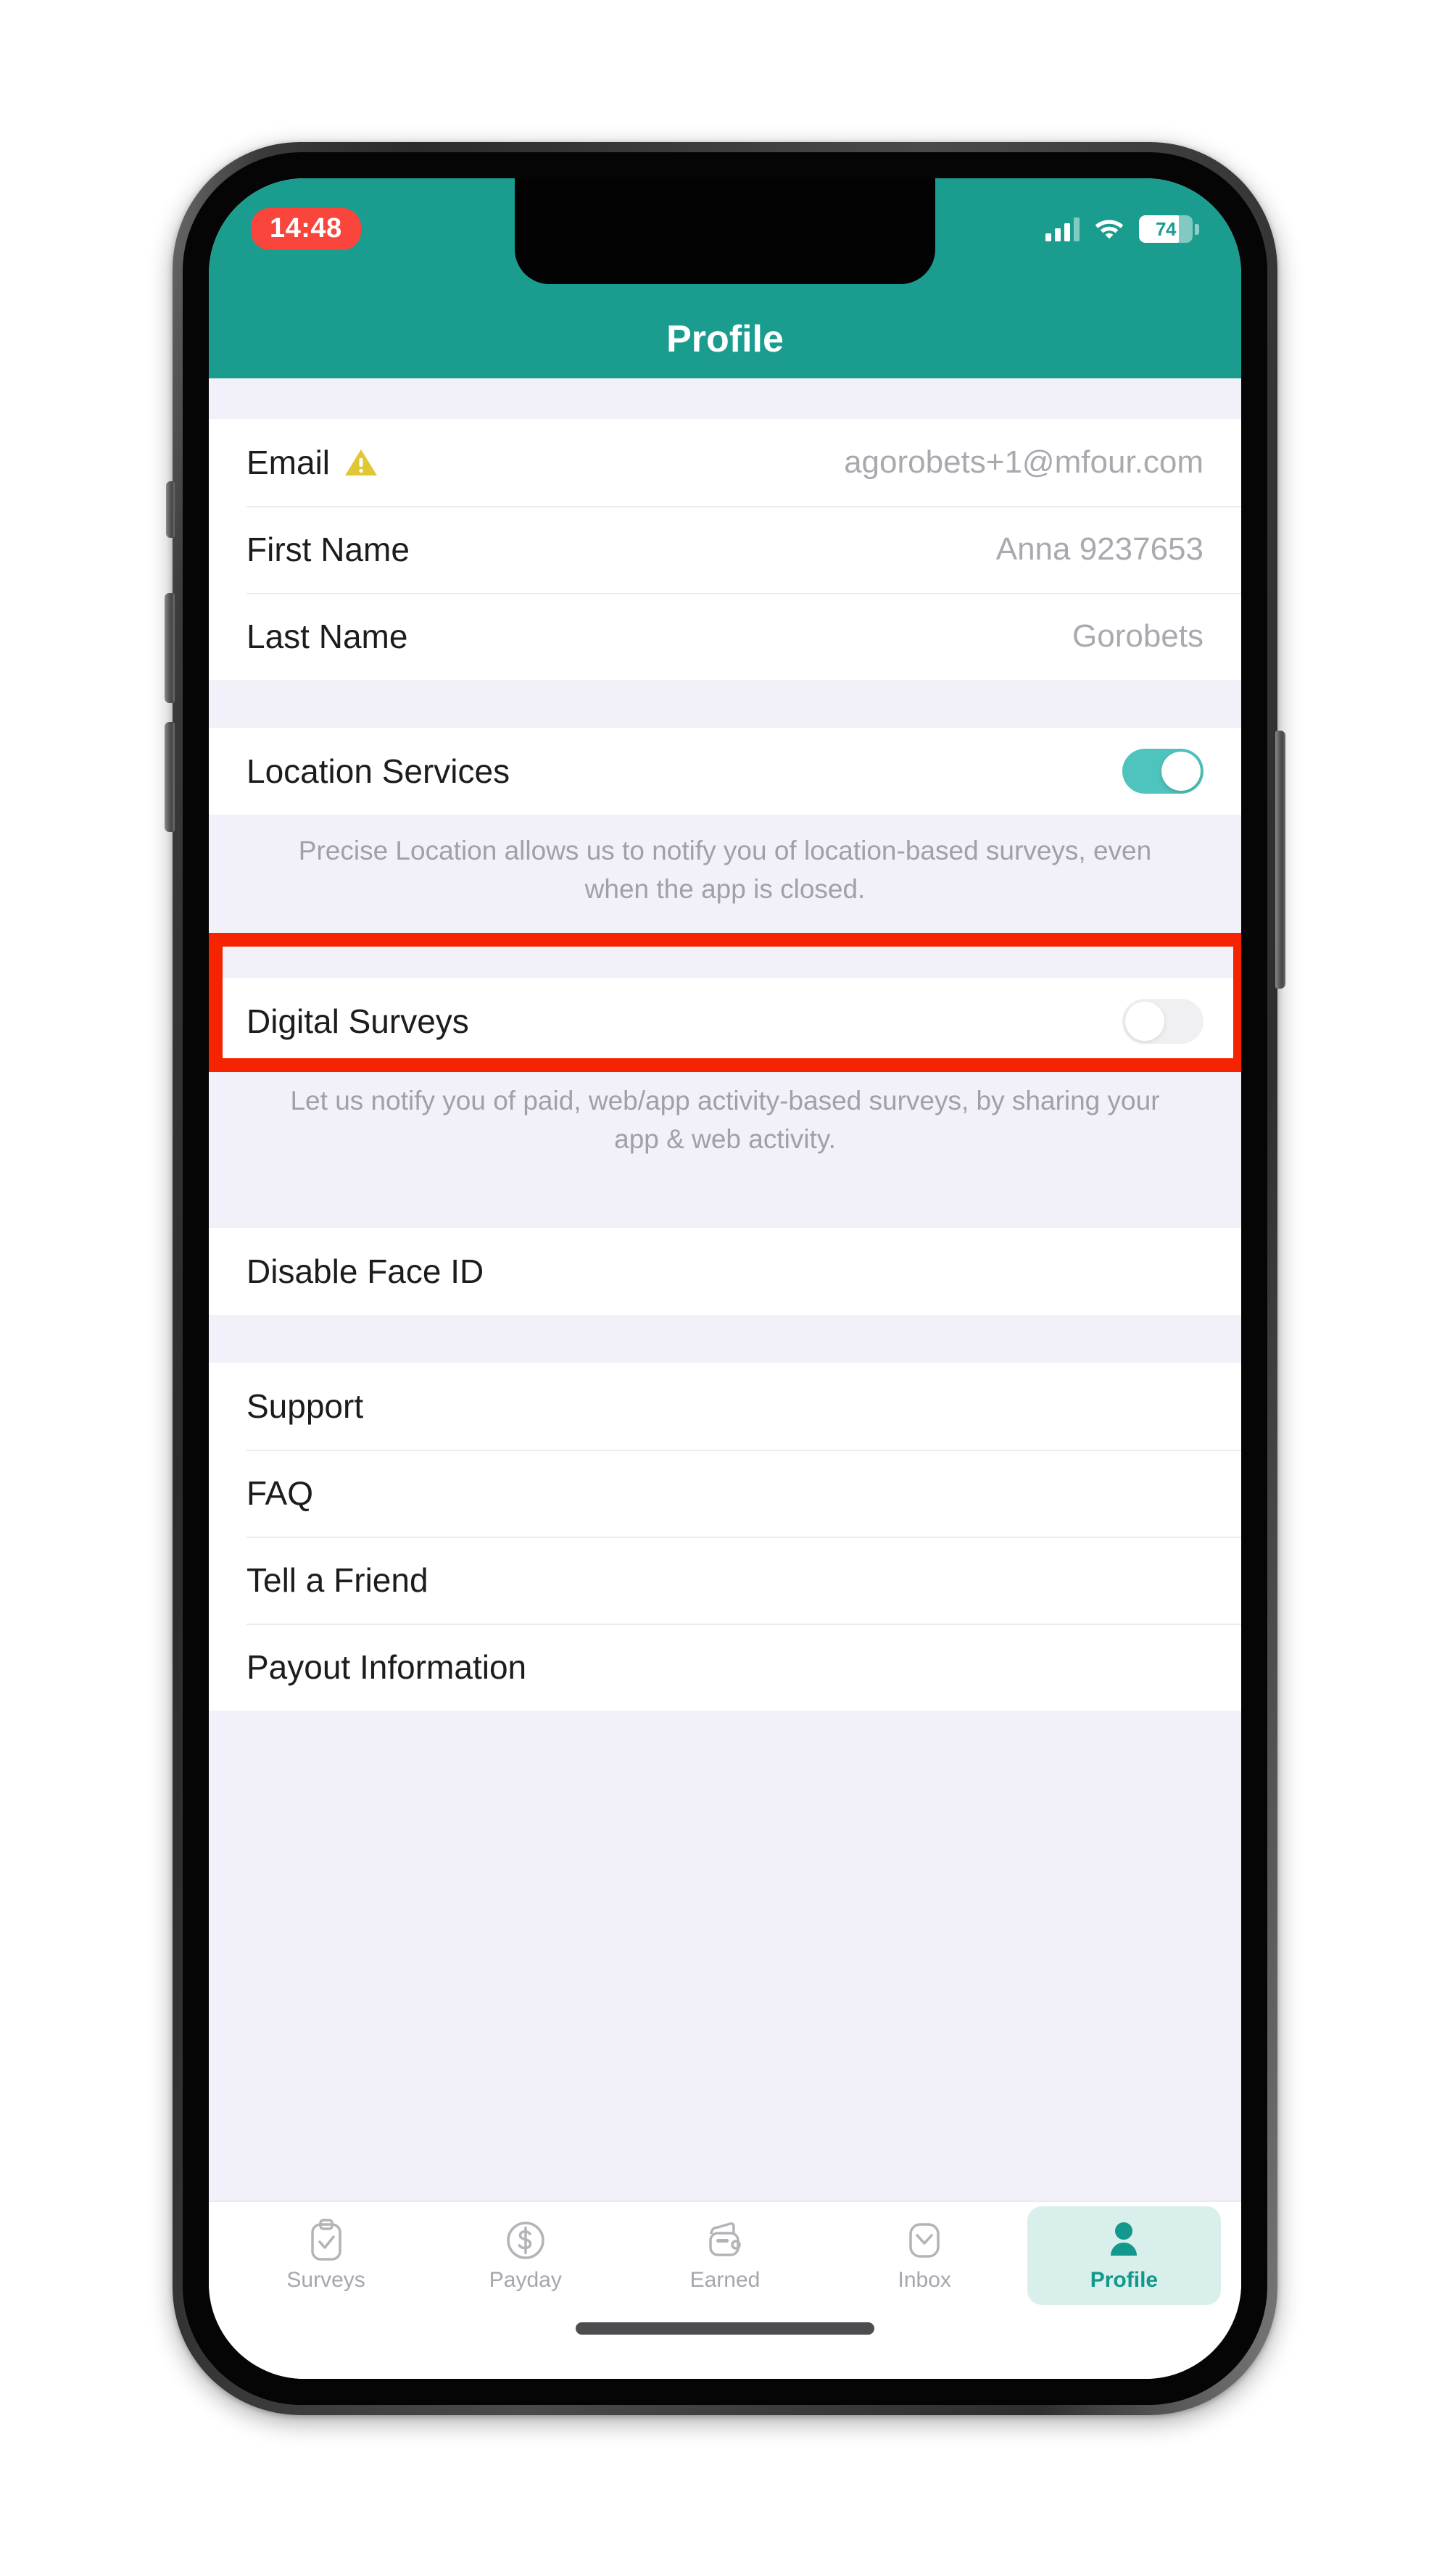 This screenshot has height=2576, width=1450. Describe the element at coordinates (1024, 462) in the screenshot. I see `email-value: agorobets+1@mfour.com` at that location.